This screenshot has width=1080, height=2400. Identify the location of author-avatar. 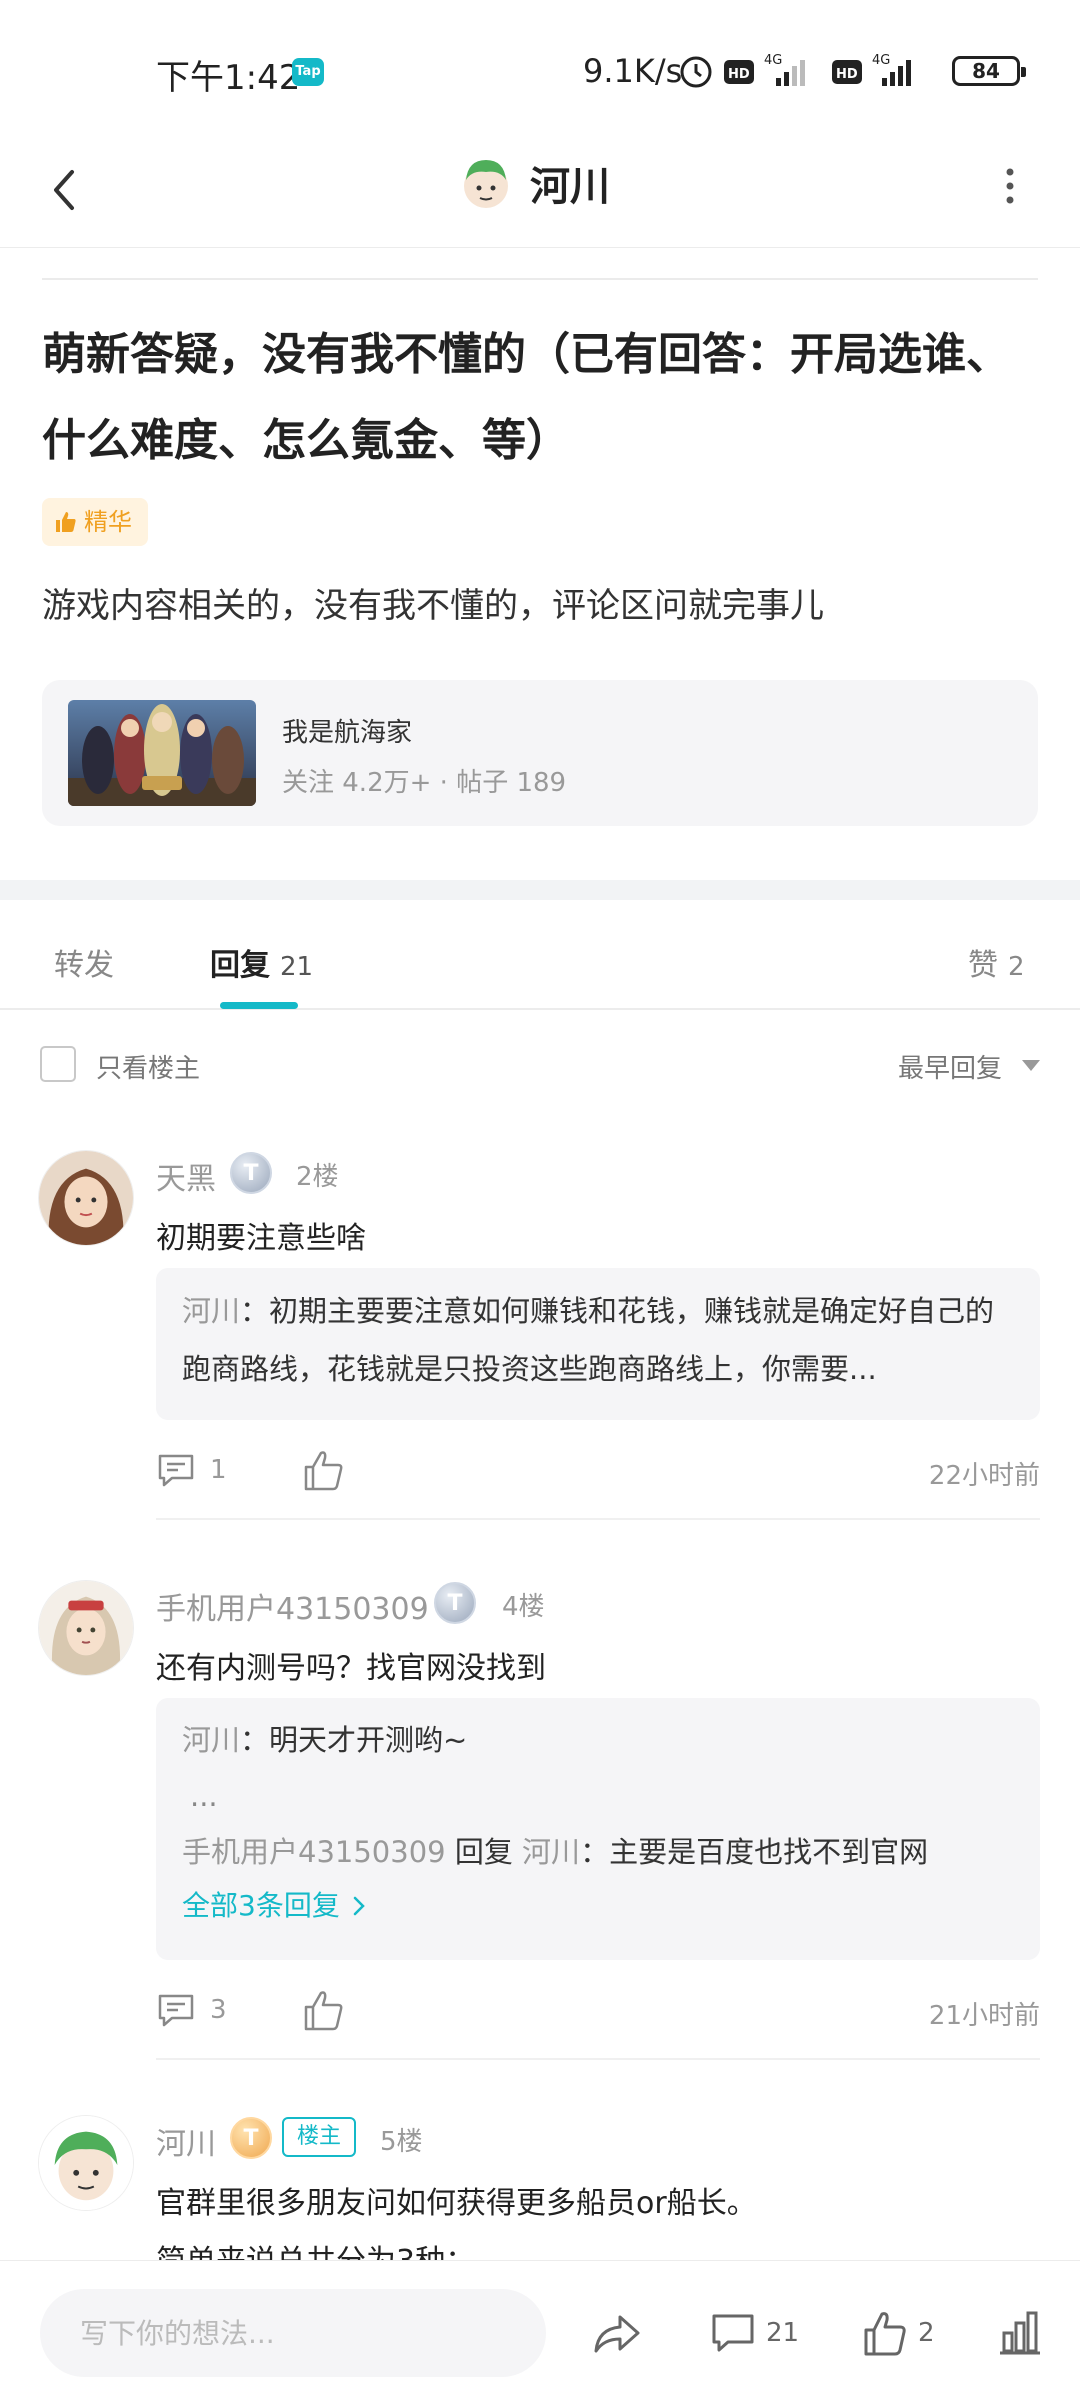
(486, 185).